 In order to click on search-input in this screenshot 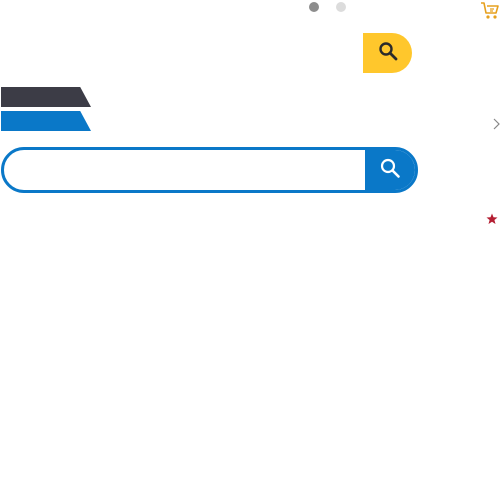, I will do `click(184, 170)`.